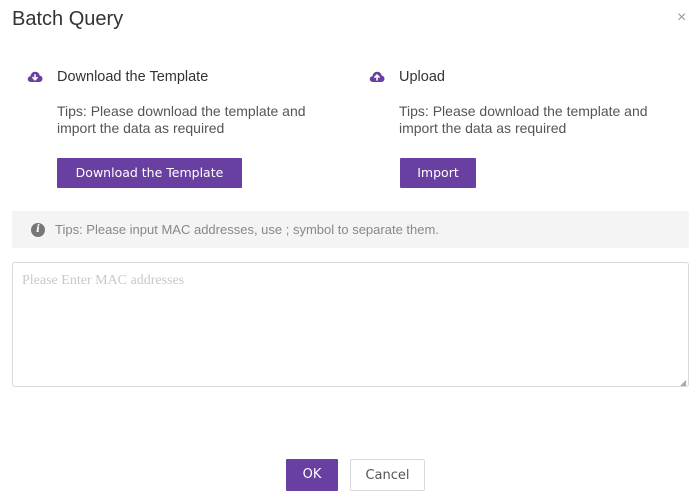 The width and height of the screenshot is (689, 491). What do you see at coordinates (438, 173) in the screenshot?
I see `import-button: Import` at bounding box center [438, 173].